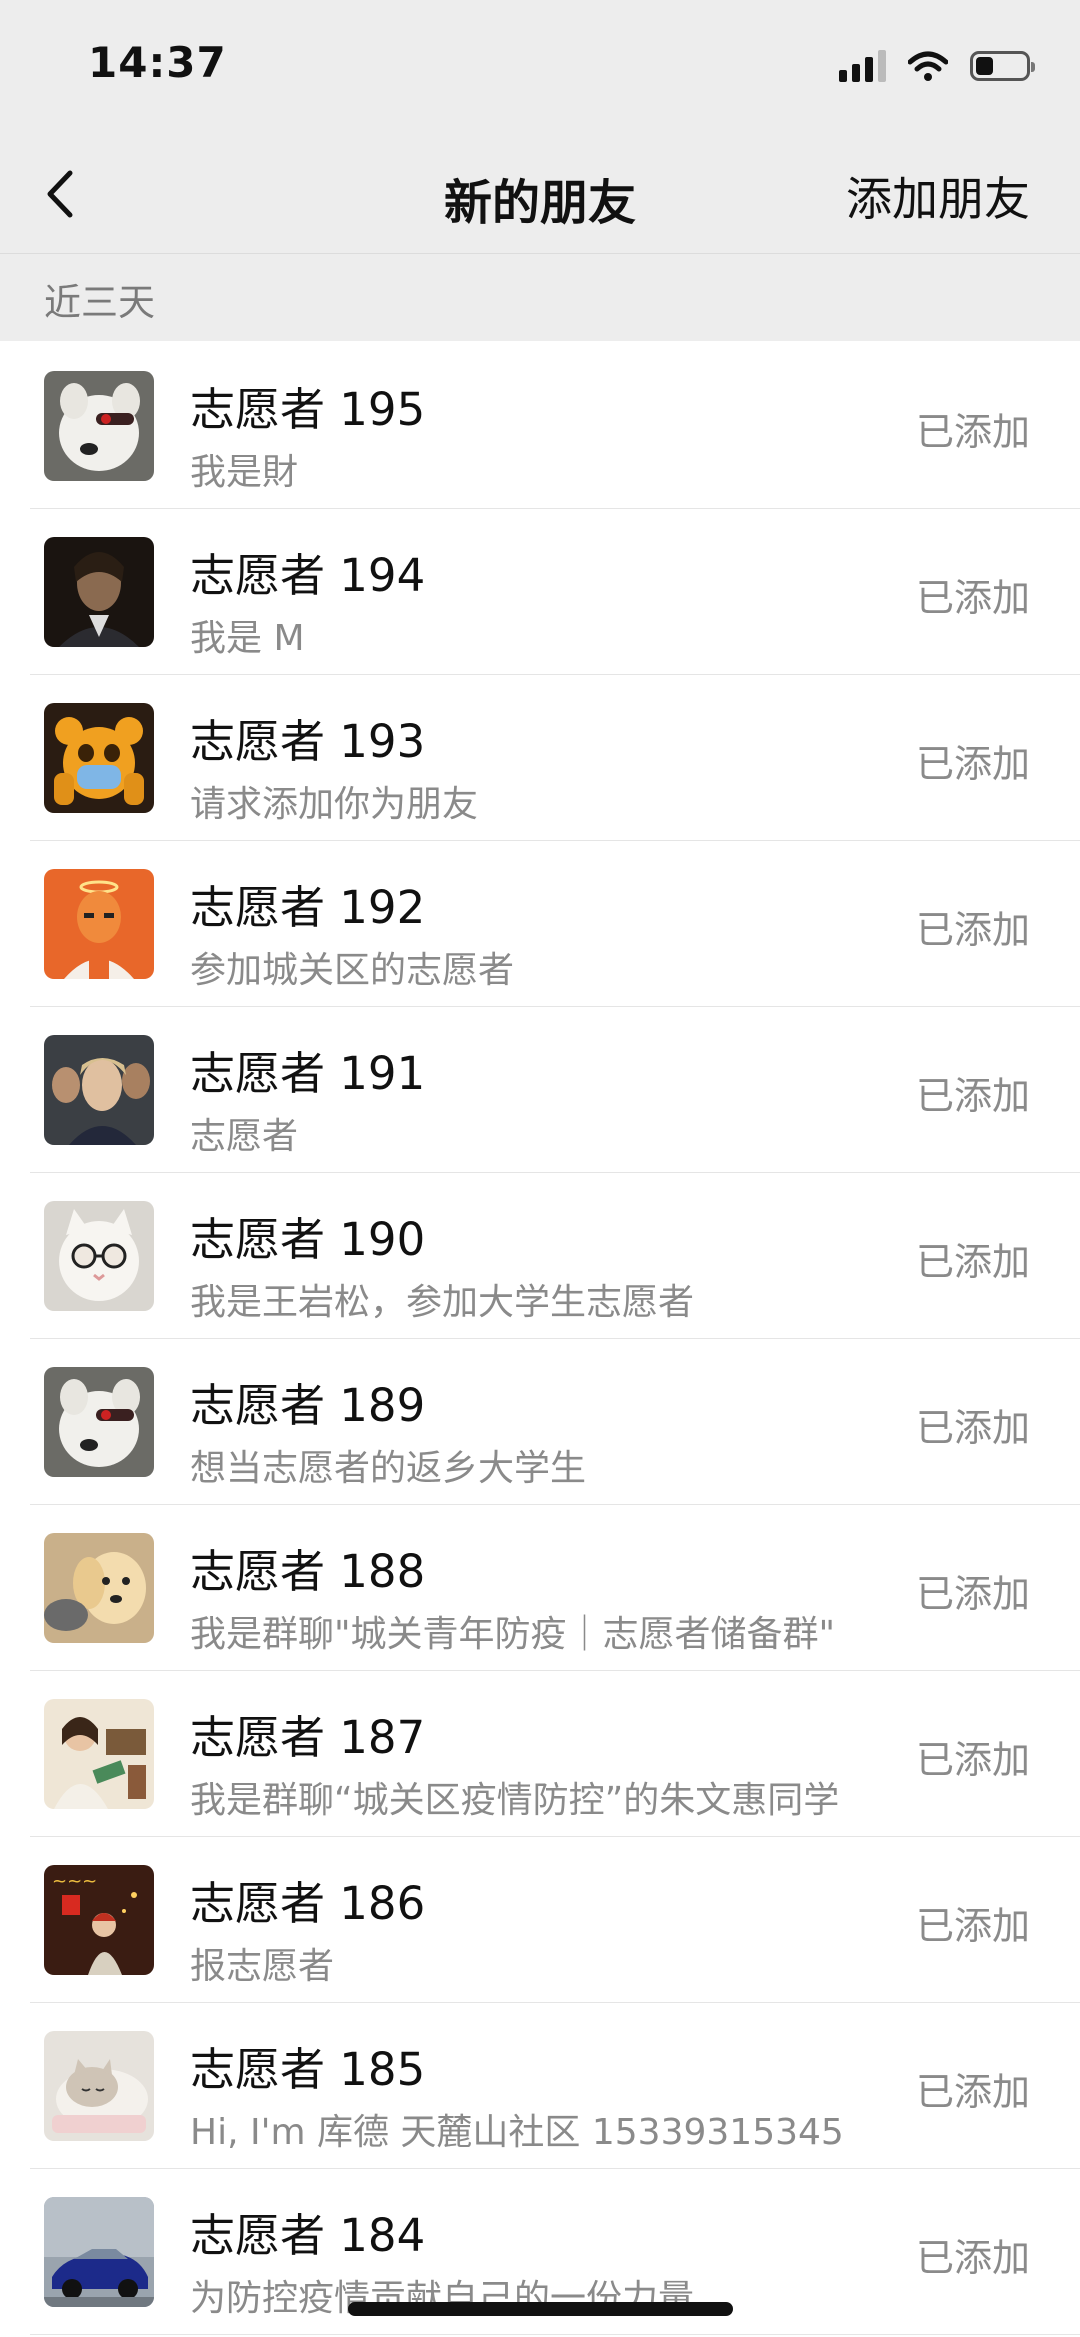  What do you see at coordinates (862, 66) in the screenshot?
I see `cellular-signal-icon` at bounding box center [862, 66].